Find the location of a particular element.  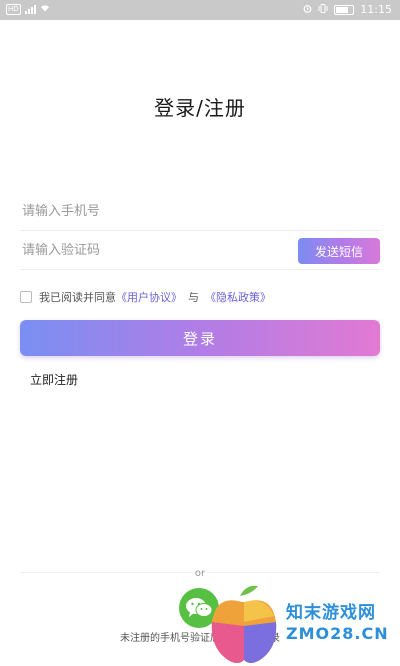

vibrate-icon is located at coordinates (323, 9).